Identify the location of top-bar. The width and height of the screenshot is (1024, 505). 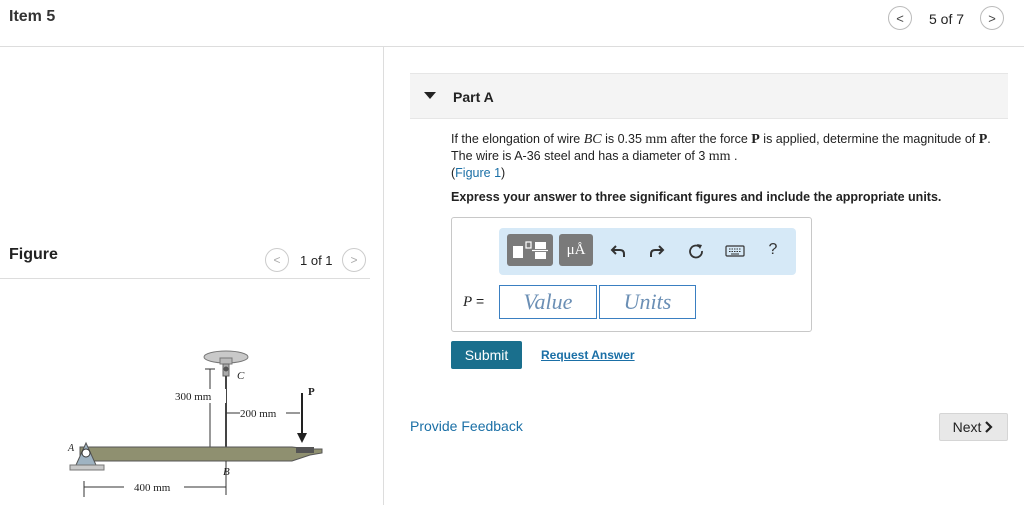
(512, 23).